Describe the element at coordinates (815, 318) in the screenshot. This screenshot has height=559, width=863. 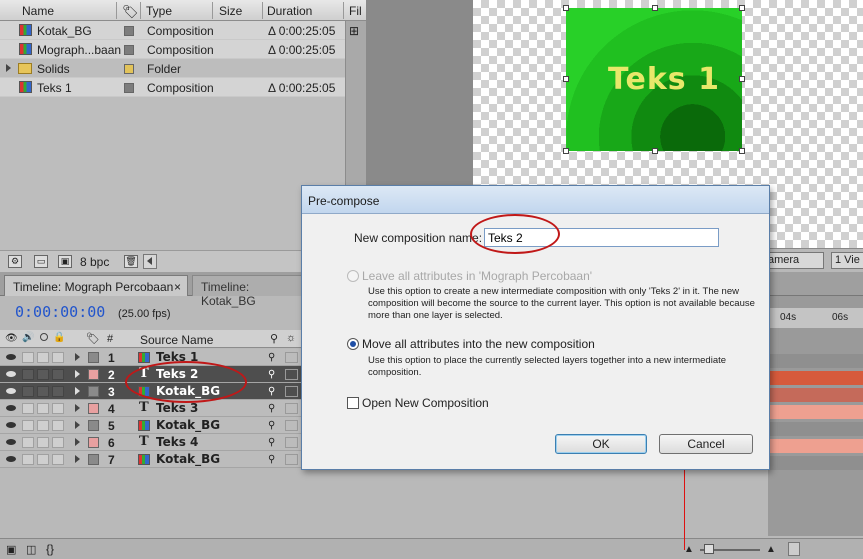
I see `time-ruler: 04s 06s` at that location.